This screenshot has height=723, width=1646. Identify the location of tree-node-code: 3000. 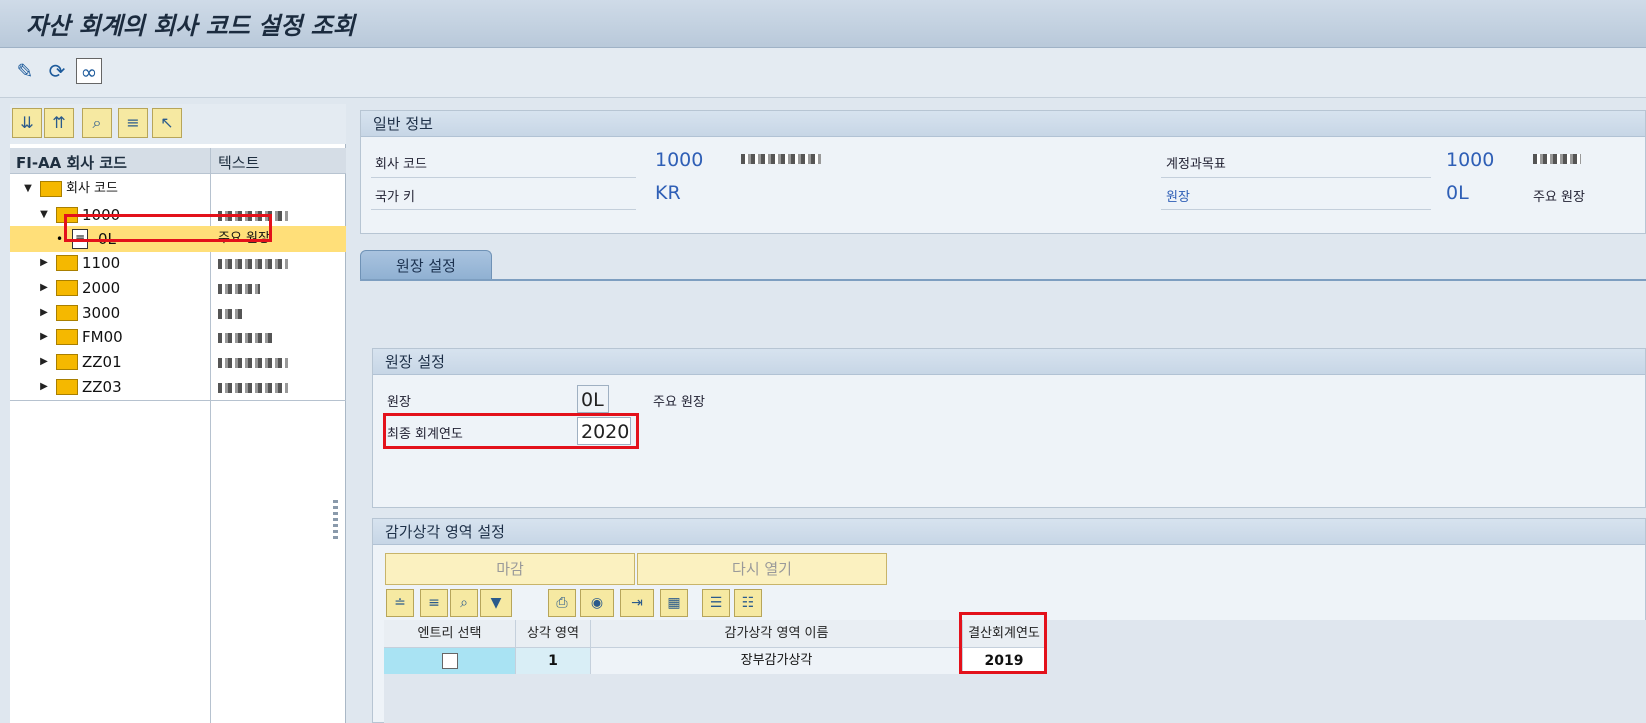
(101, 313).